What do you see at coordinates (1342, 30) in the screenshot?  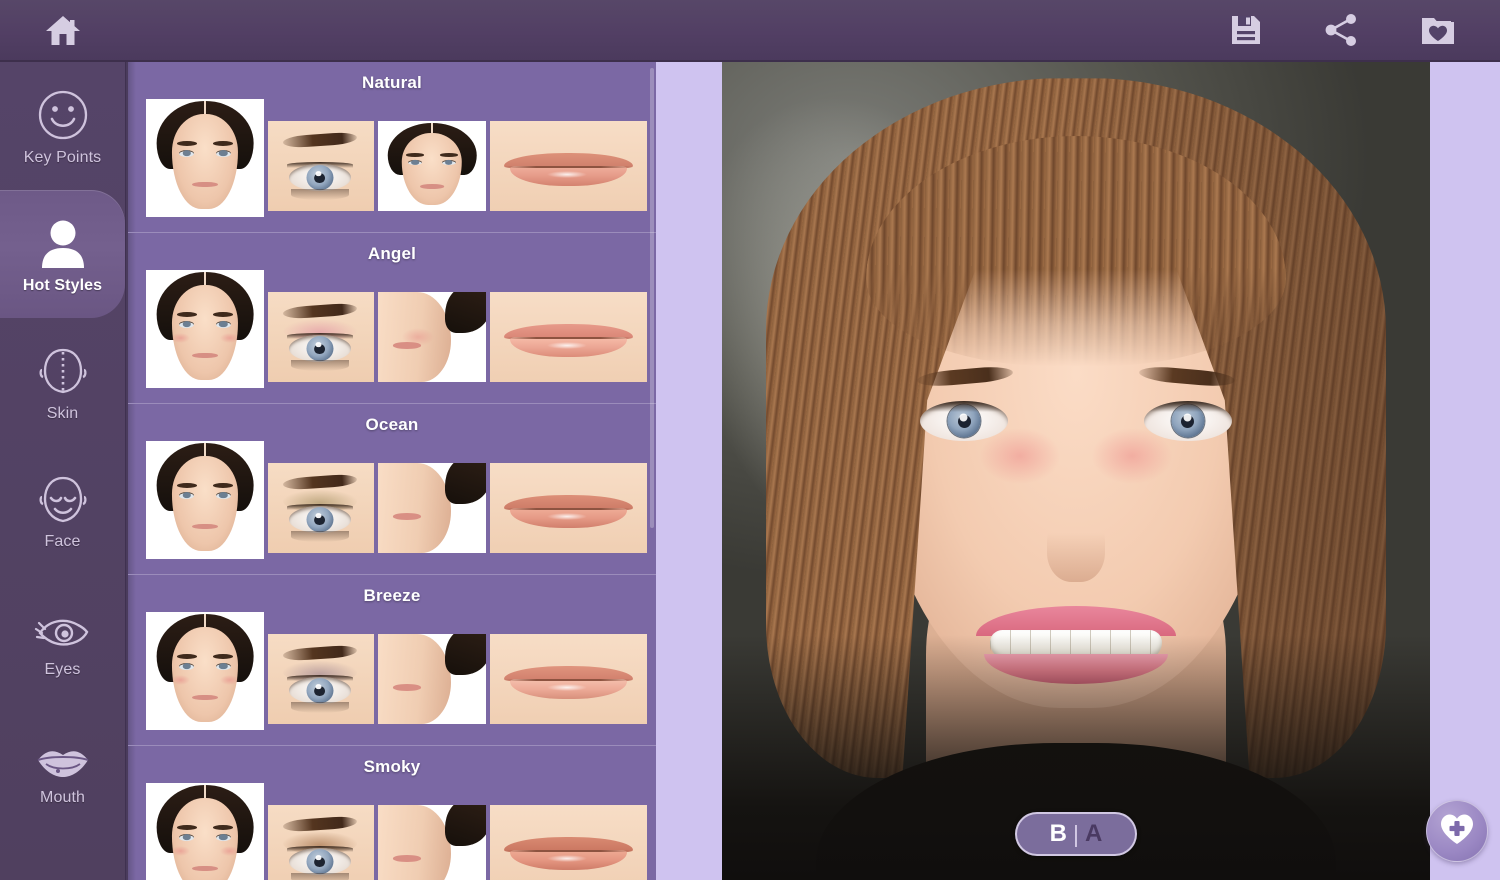 I see `share-icon` at bounding box center [1342, 30].